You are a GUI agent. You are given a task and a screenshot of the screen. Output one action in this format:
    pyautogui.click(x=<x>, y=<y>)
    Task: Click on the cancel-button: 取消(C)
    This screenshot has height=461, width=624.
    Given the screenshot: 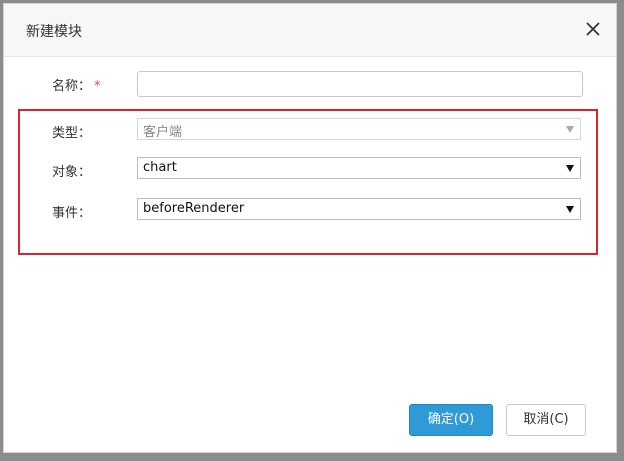 What is the action you would take?
    pyautogui.click(x=546, y=420)
    